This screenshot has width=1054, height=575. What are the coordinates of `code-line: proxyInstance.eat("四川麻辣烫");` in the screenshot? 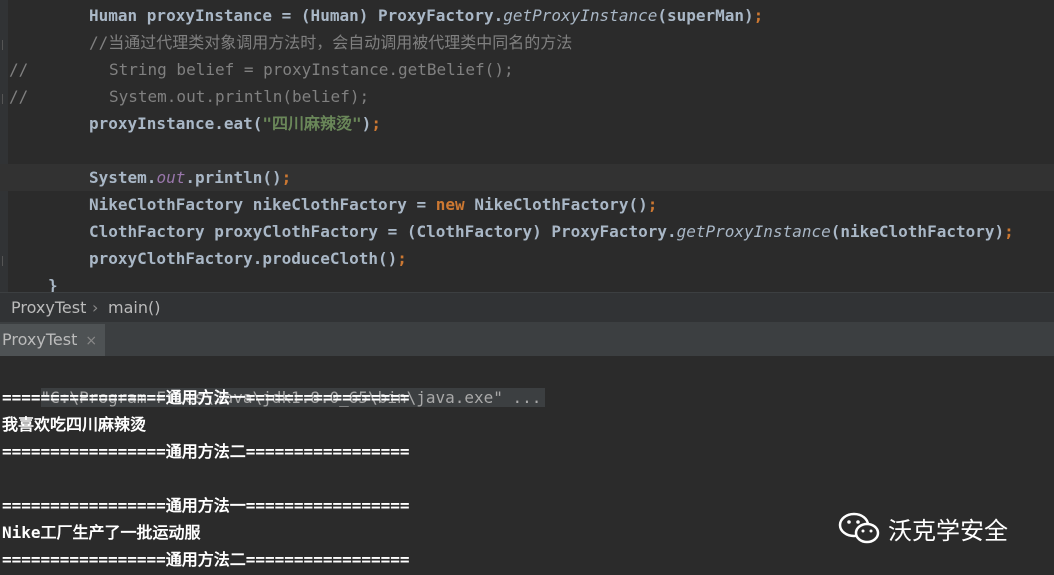 It's located at (527, 123).